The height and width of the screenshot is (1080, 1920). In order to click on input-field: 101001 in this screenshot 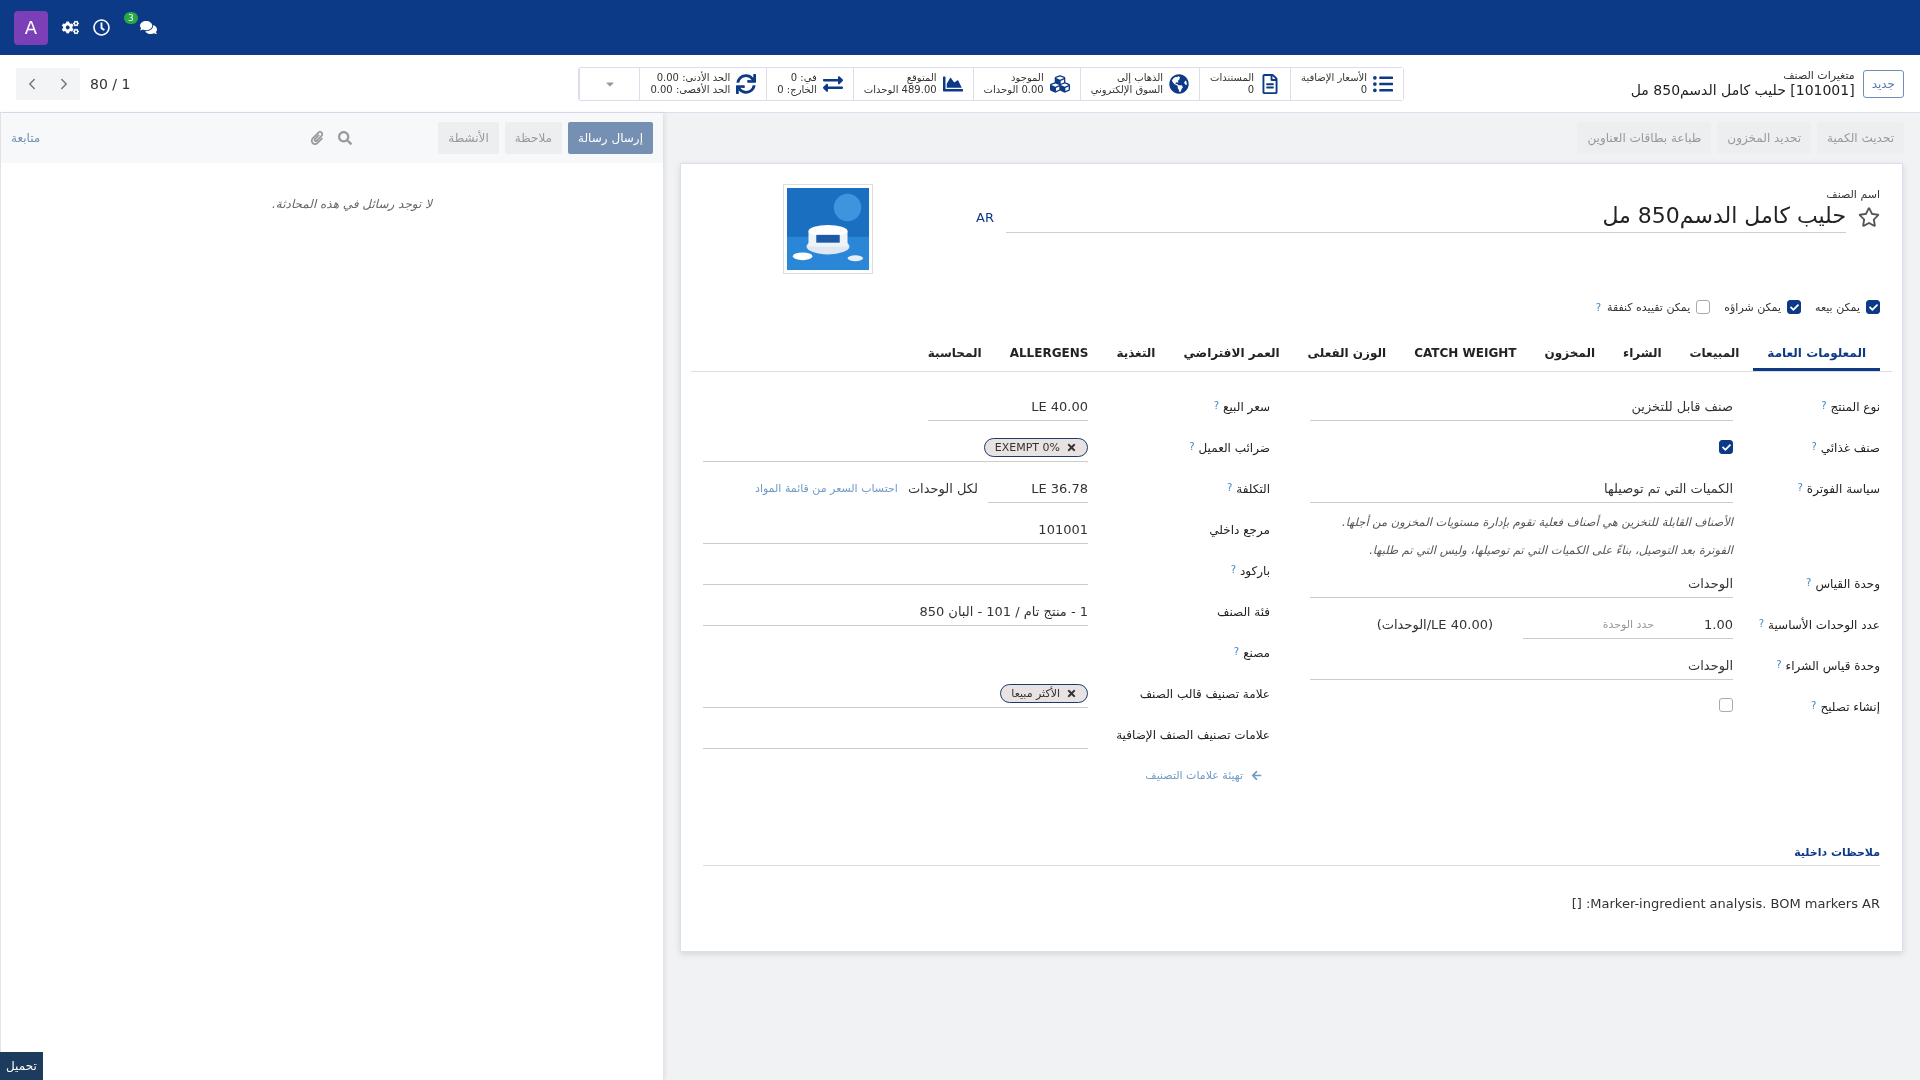, I will do `click(895, 529)`.